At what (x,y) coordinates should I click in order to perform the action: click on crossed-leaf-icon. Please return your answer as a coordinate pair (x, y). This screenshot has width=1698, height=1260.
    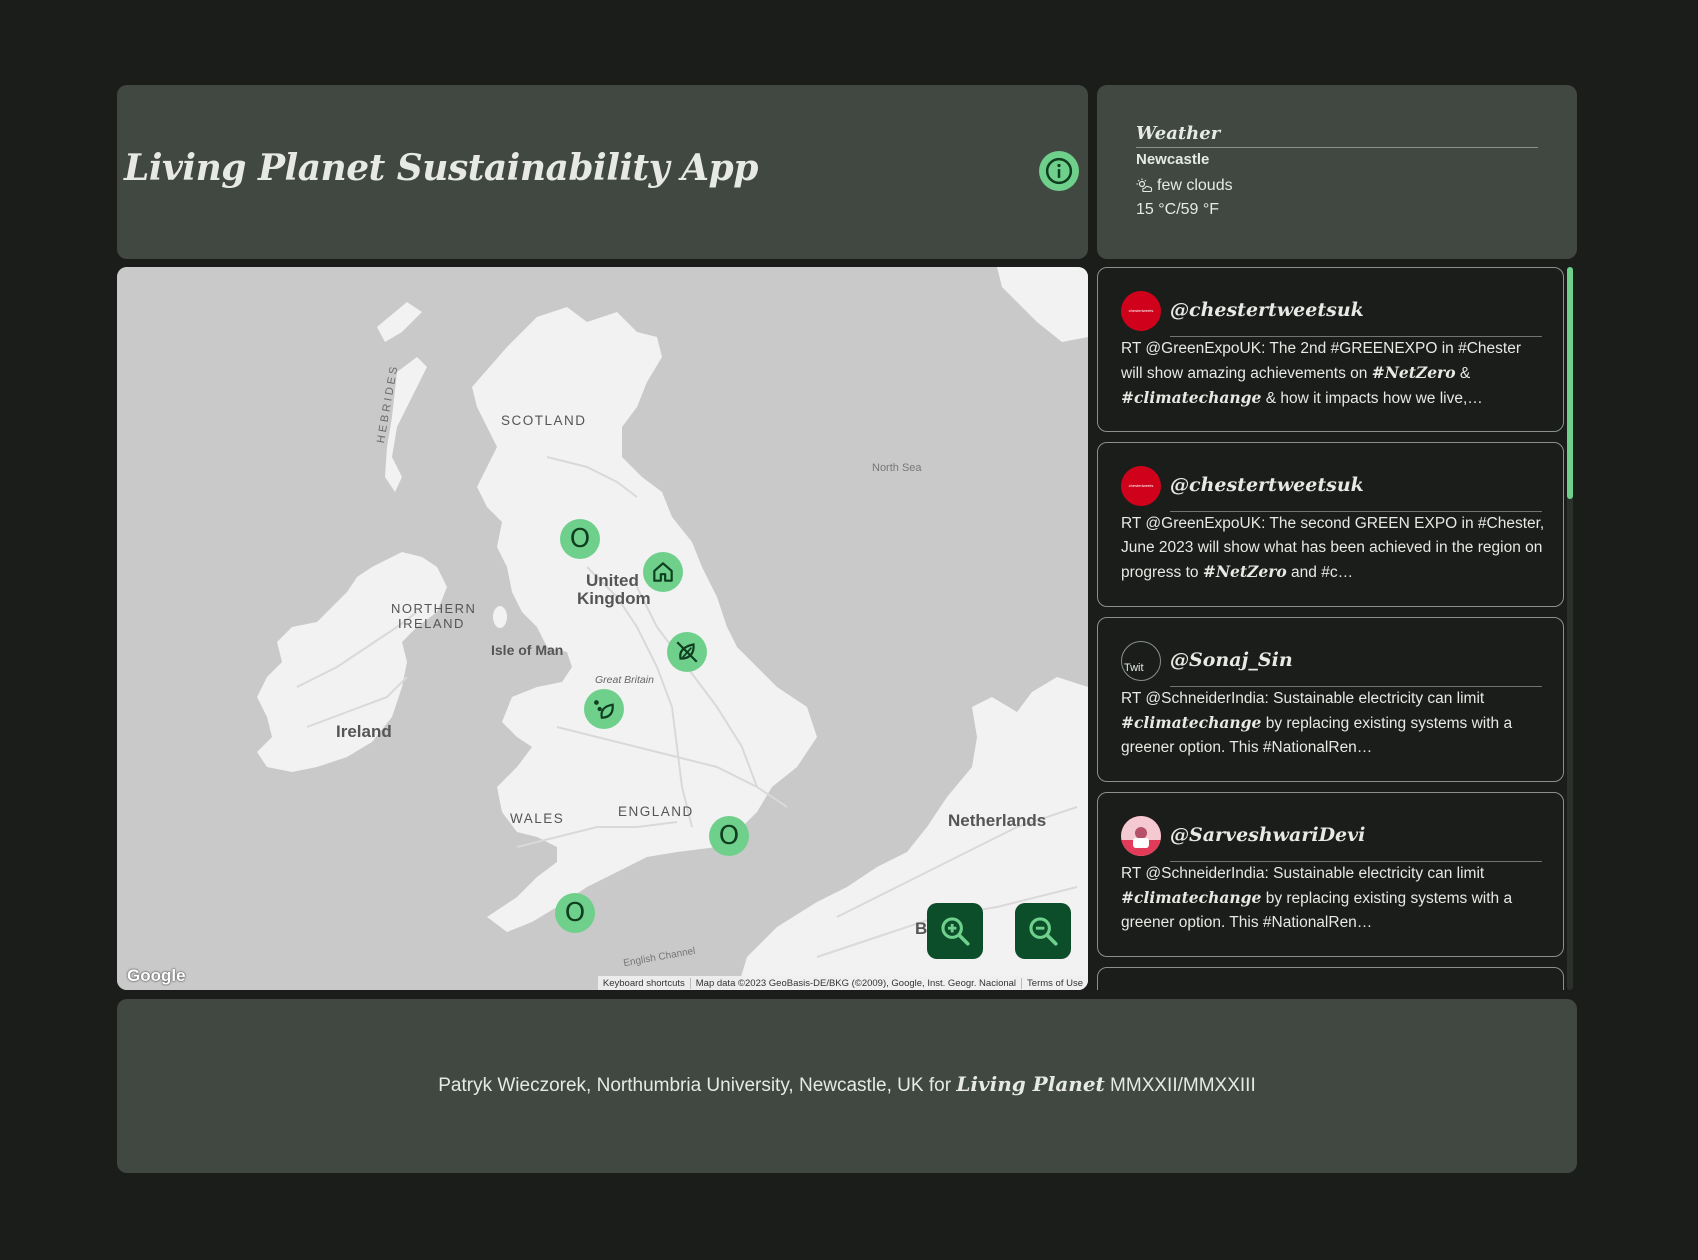
    Looking at the image, I should click on (687, 652).